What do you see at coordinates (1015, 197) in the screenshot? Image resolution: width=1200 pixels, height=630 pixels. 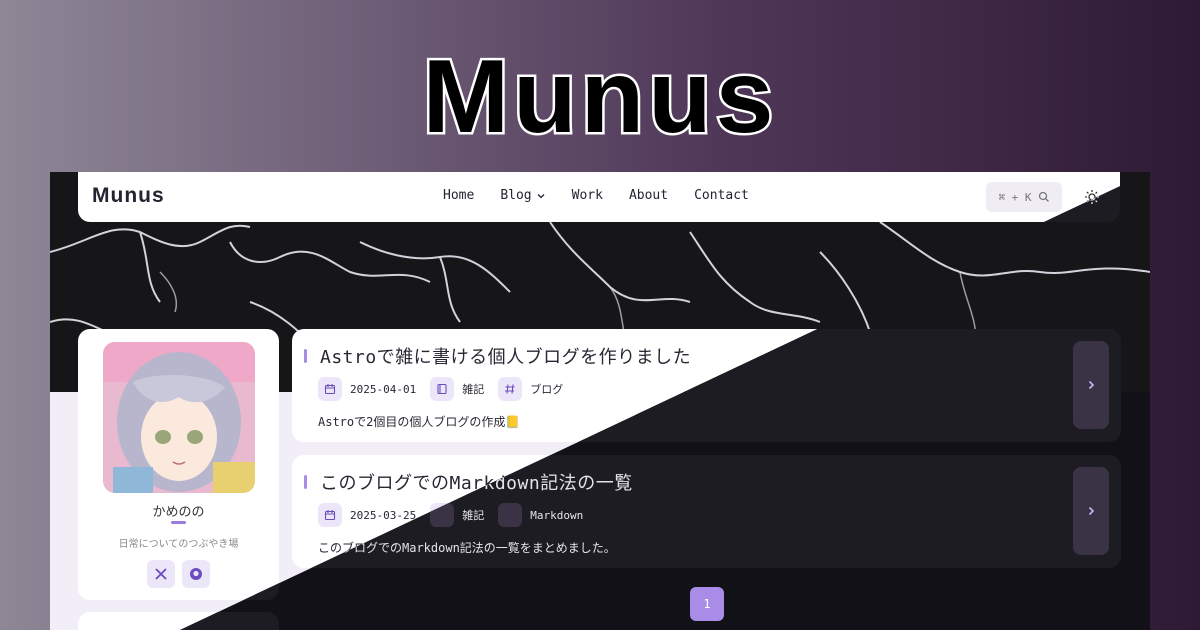 I see `search-shortcut: ⌘ + K` at bounding box center [1015, 197].